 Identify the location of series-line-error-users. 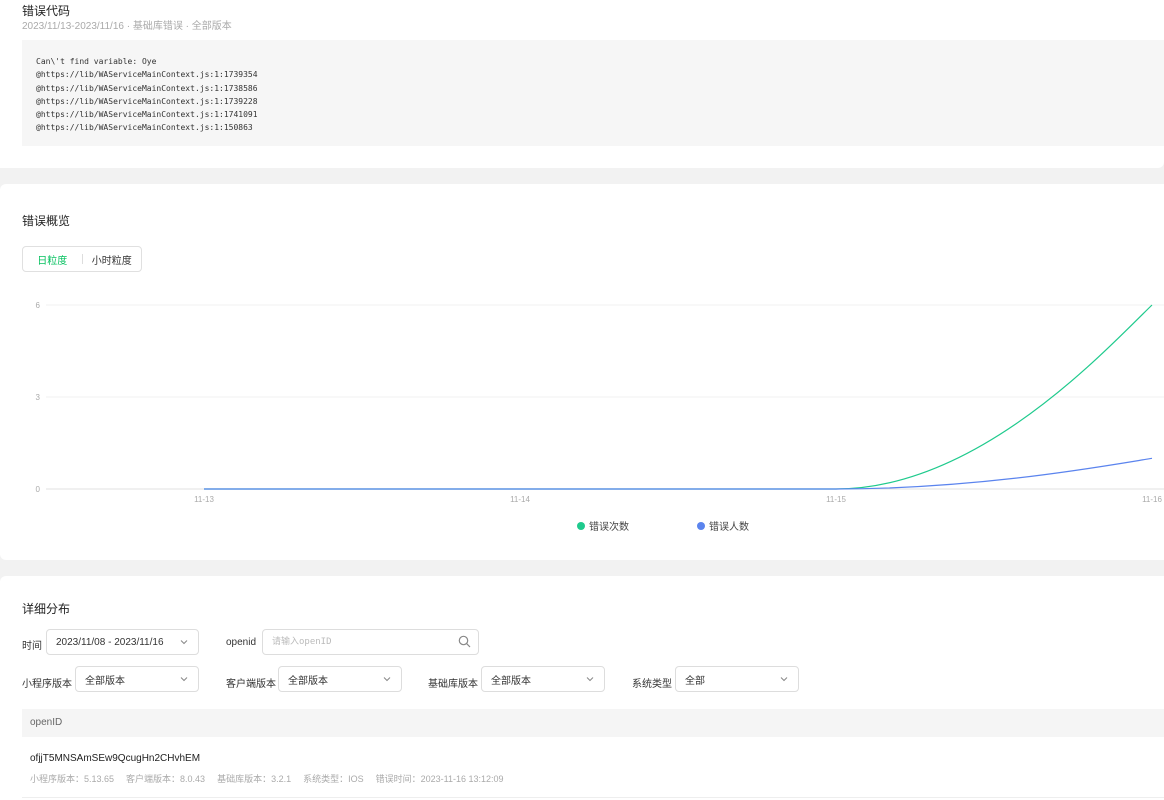
(678, 473).